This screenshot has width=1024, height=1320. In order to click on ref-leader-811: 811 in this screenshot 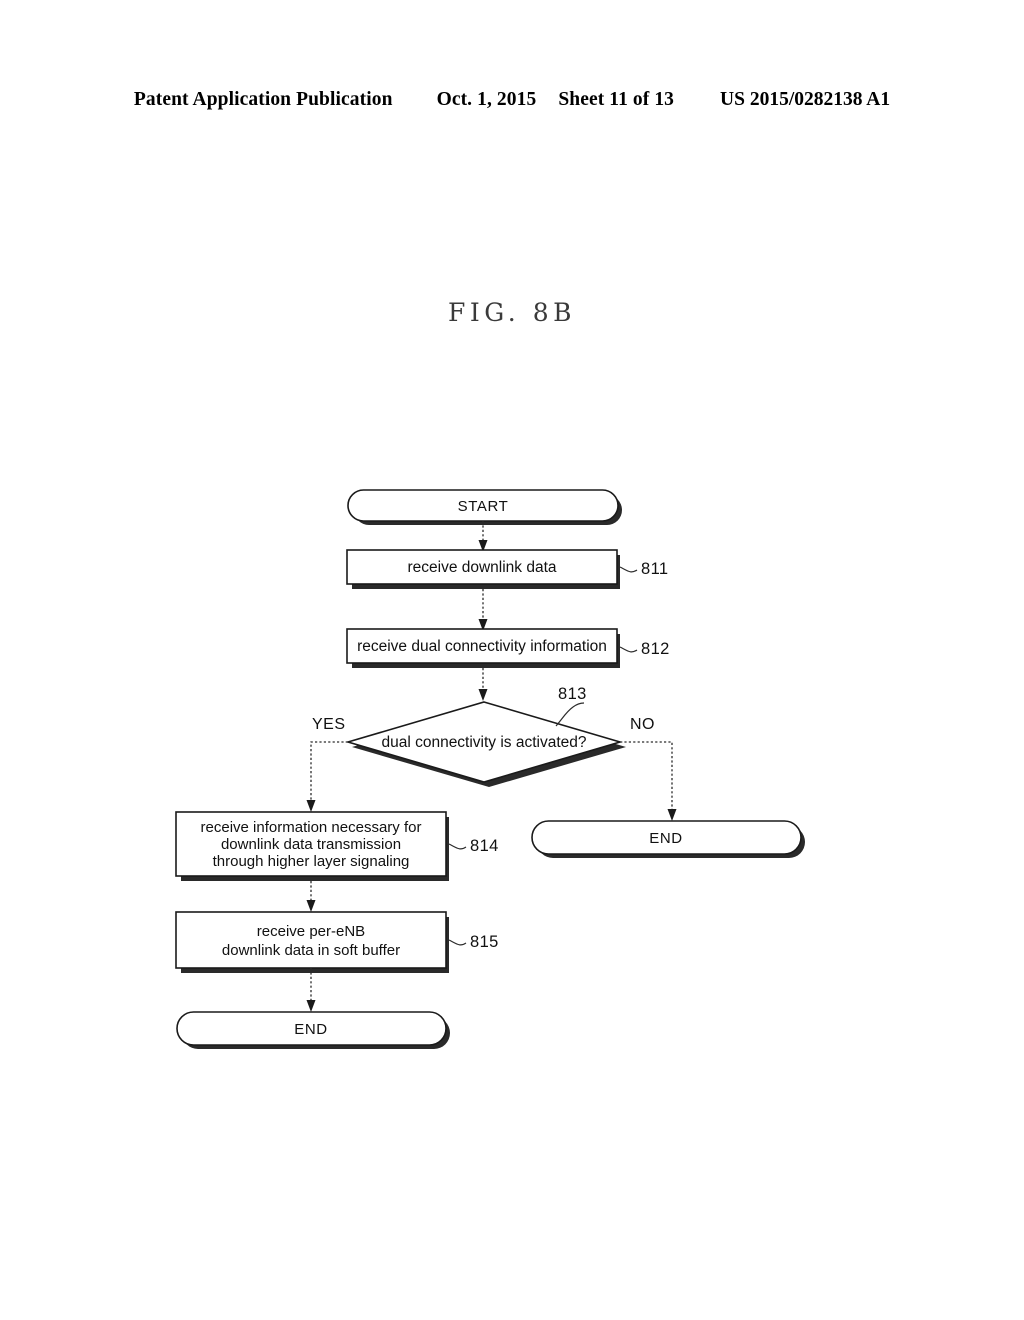, I will do `click(644, 569)`.